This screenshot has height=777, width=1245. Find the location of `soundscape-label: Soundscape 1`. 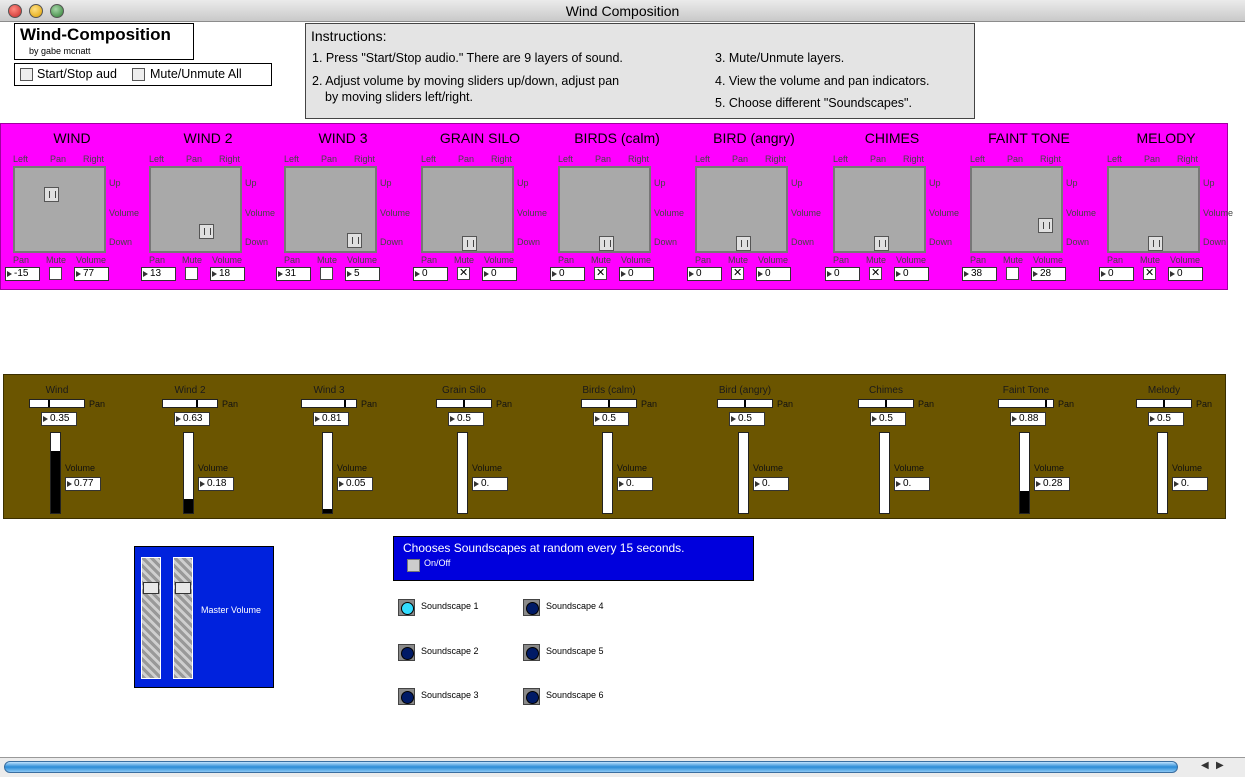

soundscape-label: Soundscape 1 is located at coordinates (450, 606).